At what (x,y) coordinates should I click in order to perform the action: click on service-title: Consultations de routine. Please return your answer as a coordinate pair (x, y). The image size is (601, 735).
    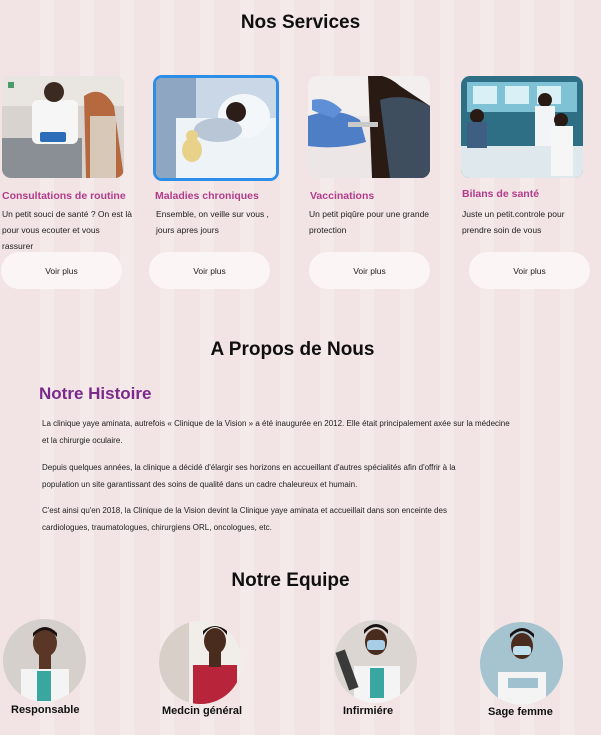
    Looking at the image, I should click on (64, 196).